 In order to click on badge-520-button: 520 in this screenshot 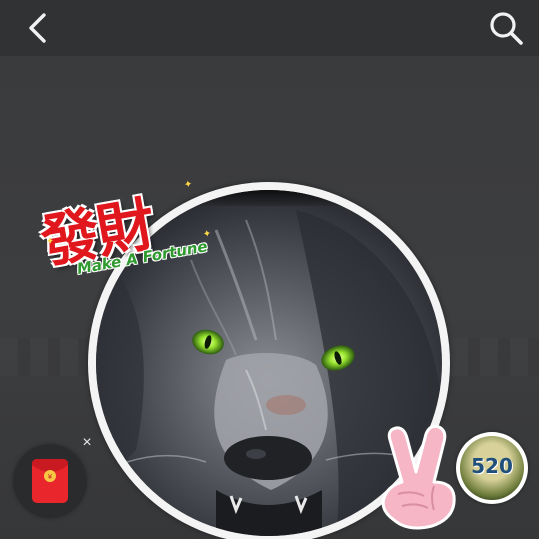, I will do `click(492, 468)`.